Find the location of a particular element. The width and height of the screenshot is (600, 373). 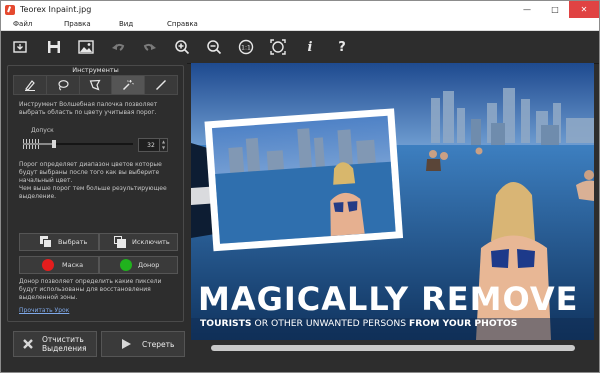

exclude-button: Исключить is located at coordinates (138, 242).